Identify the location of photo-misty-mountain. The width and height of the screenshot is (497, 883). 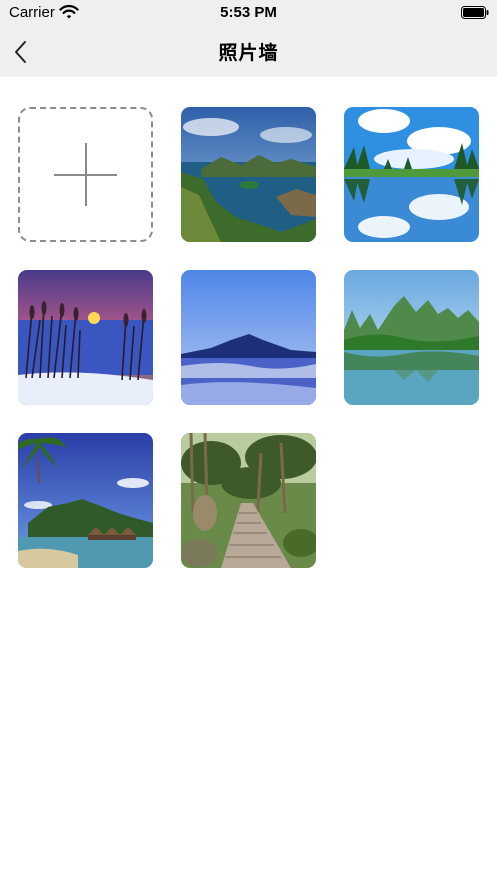
(248, 337).